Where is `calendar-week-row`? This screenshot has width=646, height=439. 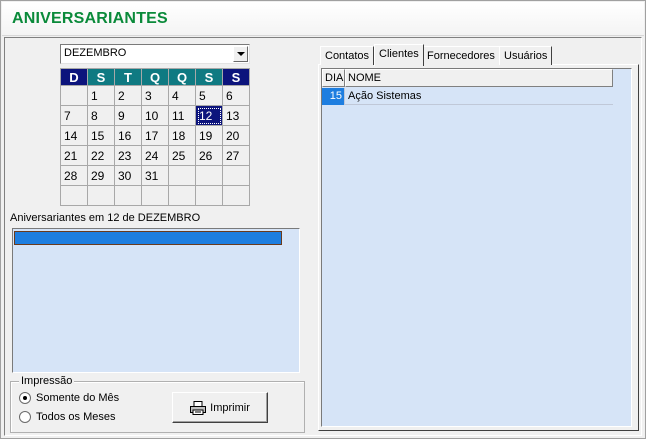
calendar-week-row is located at coordinates (155, 195).